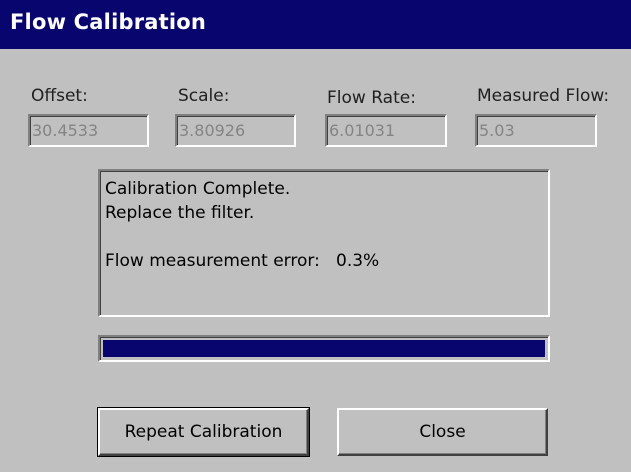  What do you see at coordinates (315, 24) in the screenshot?
I see `title-bar: Flow Calibration` at bounding box center [315, 24].